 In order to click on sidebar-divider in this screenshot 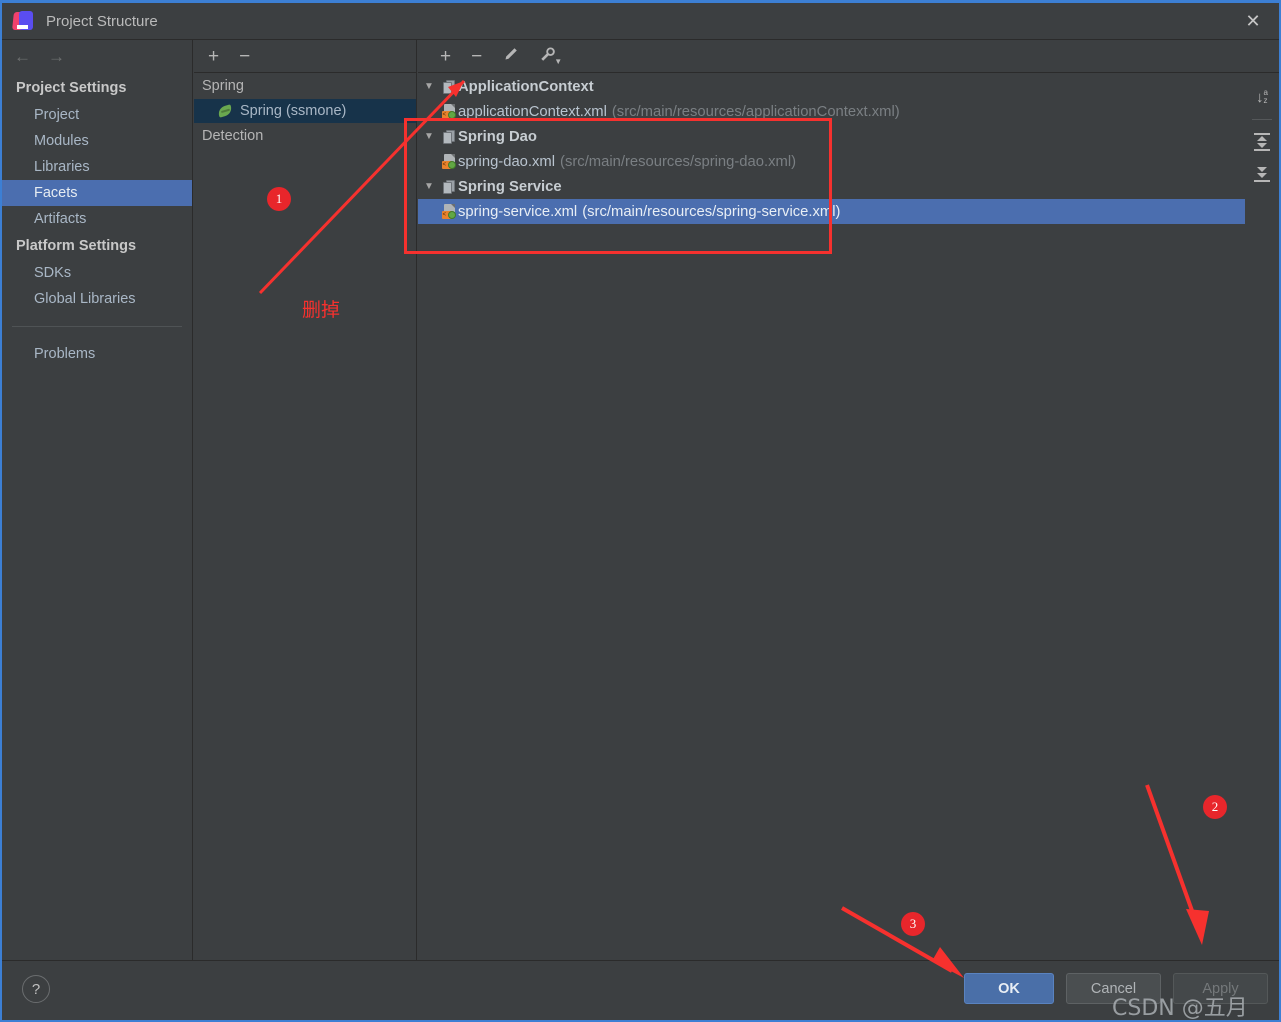, I will do `click(97, 326)`.